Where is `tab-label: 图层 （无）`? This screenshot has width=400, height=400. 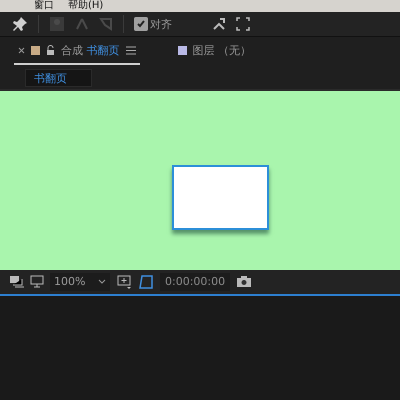
tab-label: 图层 （无） is located at coordinates (221, 50).